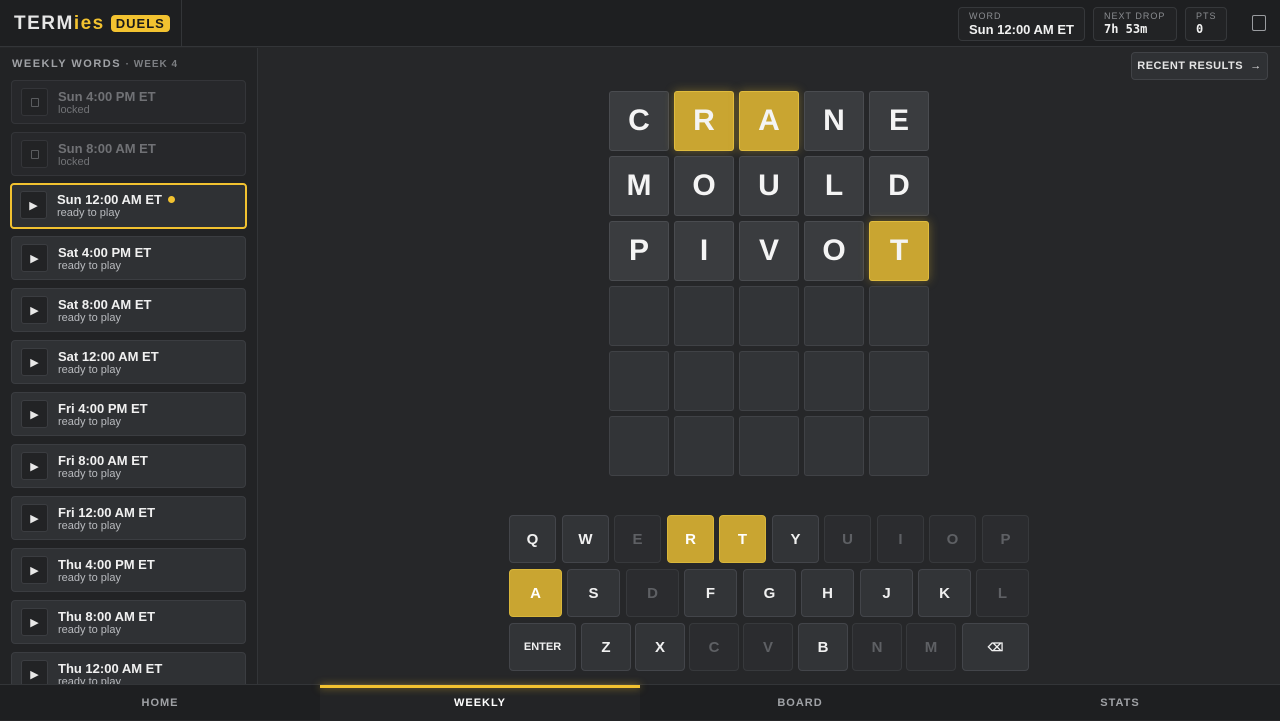  I want to click on key-y: Y, so click(795, 539).